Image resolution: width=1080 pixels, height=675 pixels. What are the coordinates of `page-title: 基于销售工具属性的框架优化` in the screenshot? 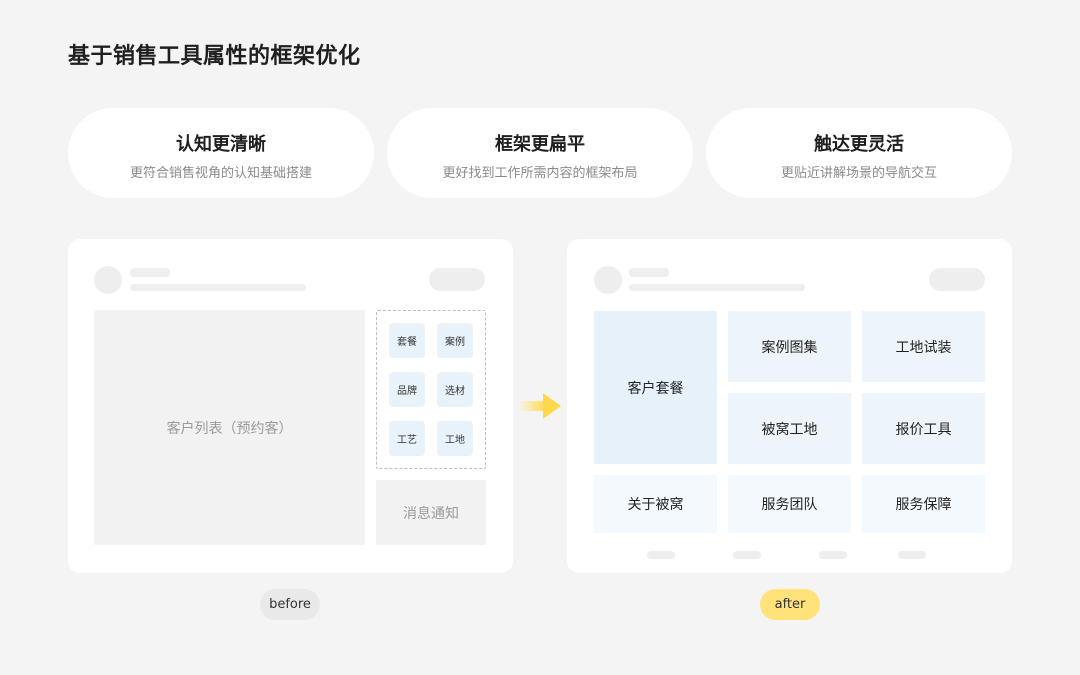 It's located at (214, 56).